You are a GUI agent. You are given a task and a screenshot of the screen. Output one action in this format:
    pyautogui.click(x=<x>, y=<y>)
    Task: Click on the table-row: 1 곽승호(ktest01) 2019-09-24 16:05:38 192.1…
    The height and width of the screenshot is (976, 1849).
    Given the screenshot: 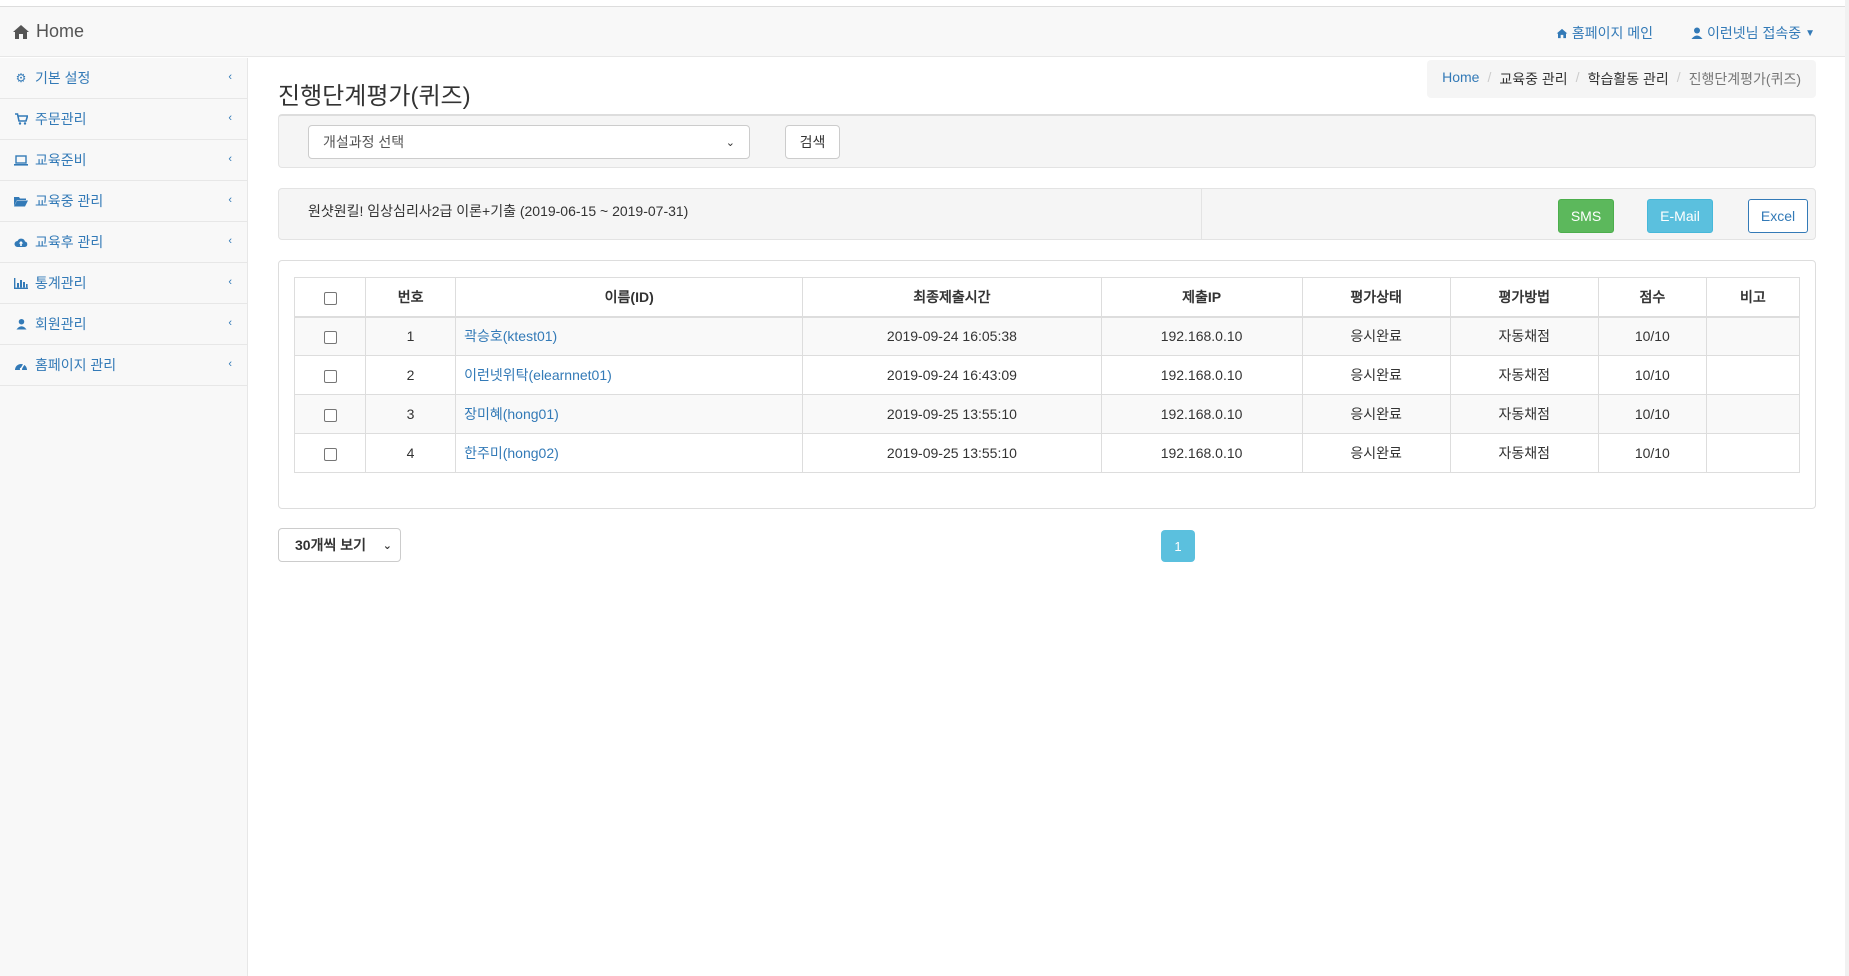 What is the action you would take?
    pyautogui.click(x=1047, y=336)
    